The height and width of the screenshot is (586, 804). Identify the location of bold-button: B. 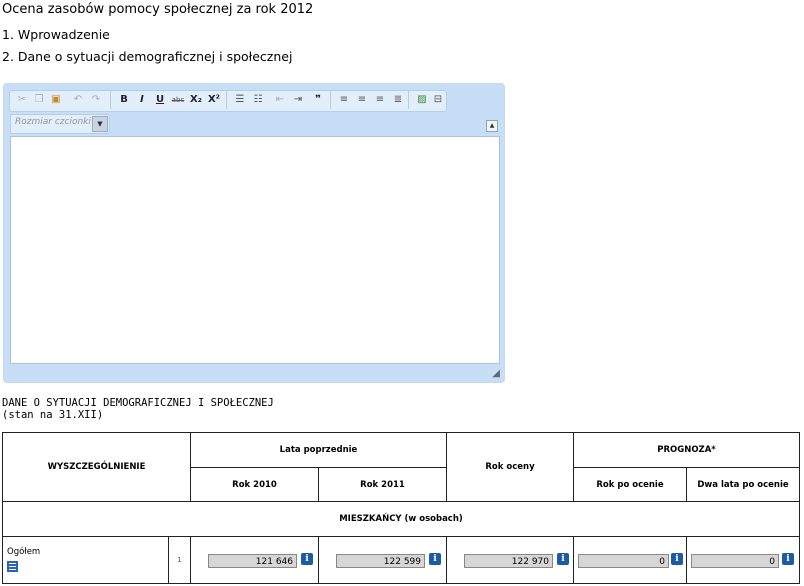
(124, 100).